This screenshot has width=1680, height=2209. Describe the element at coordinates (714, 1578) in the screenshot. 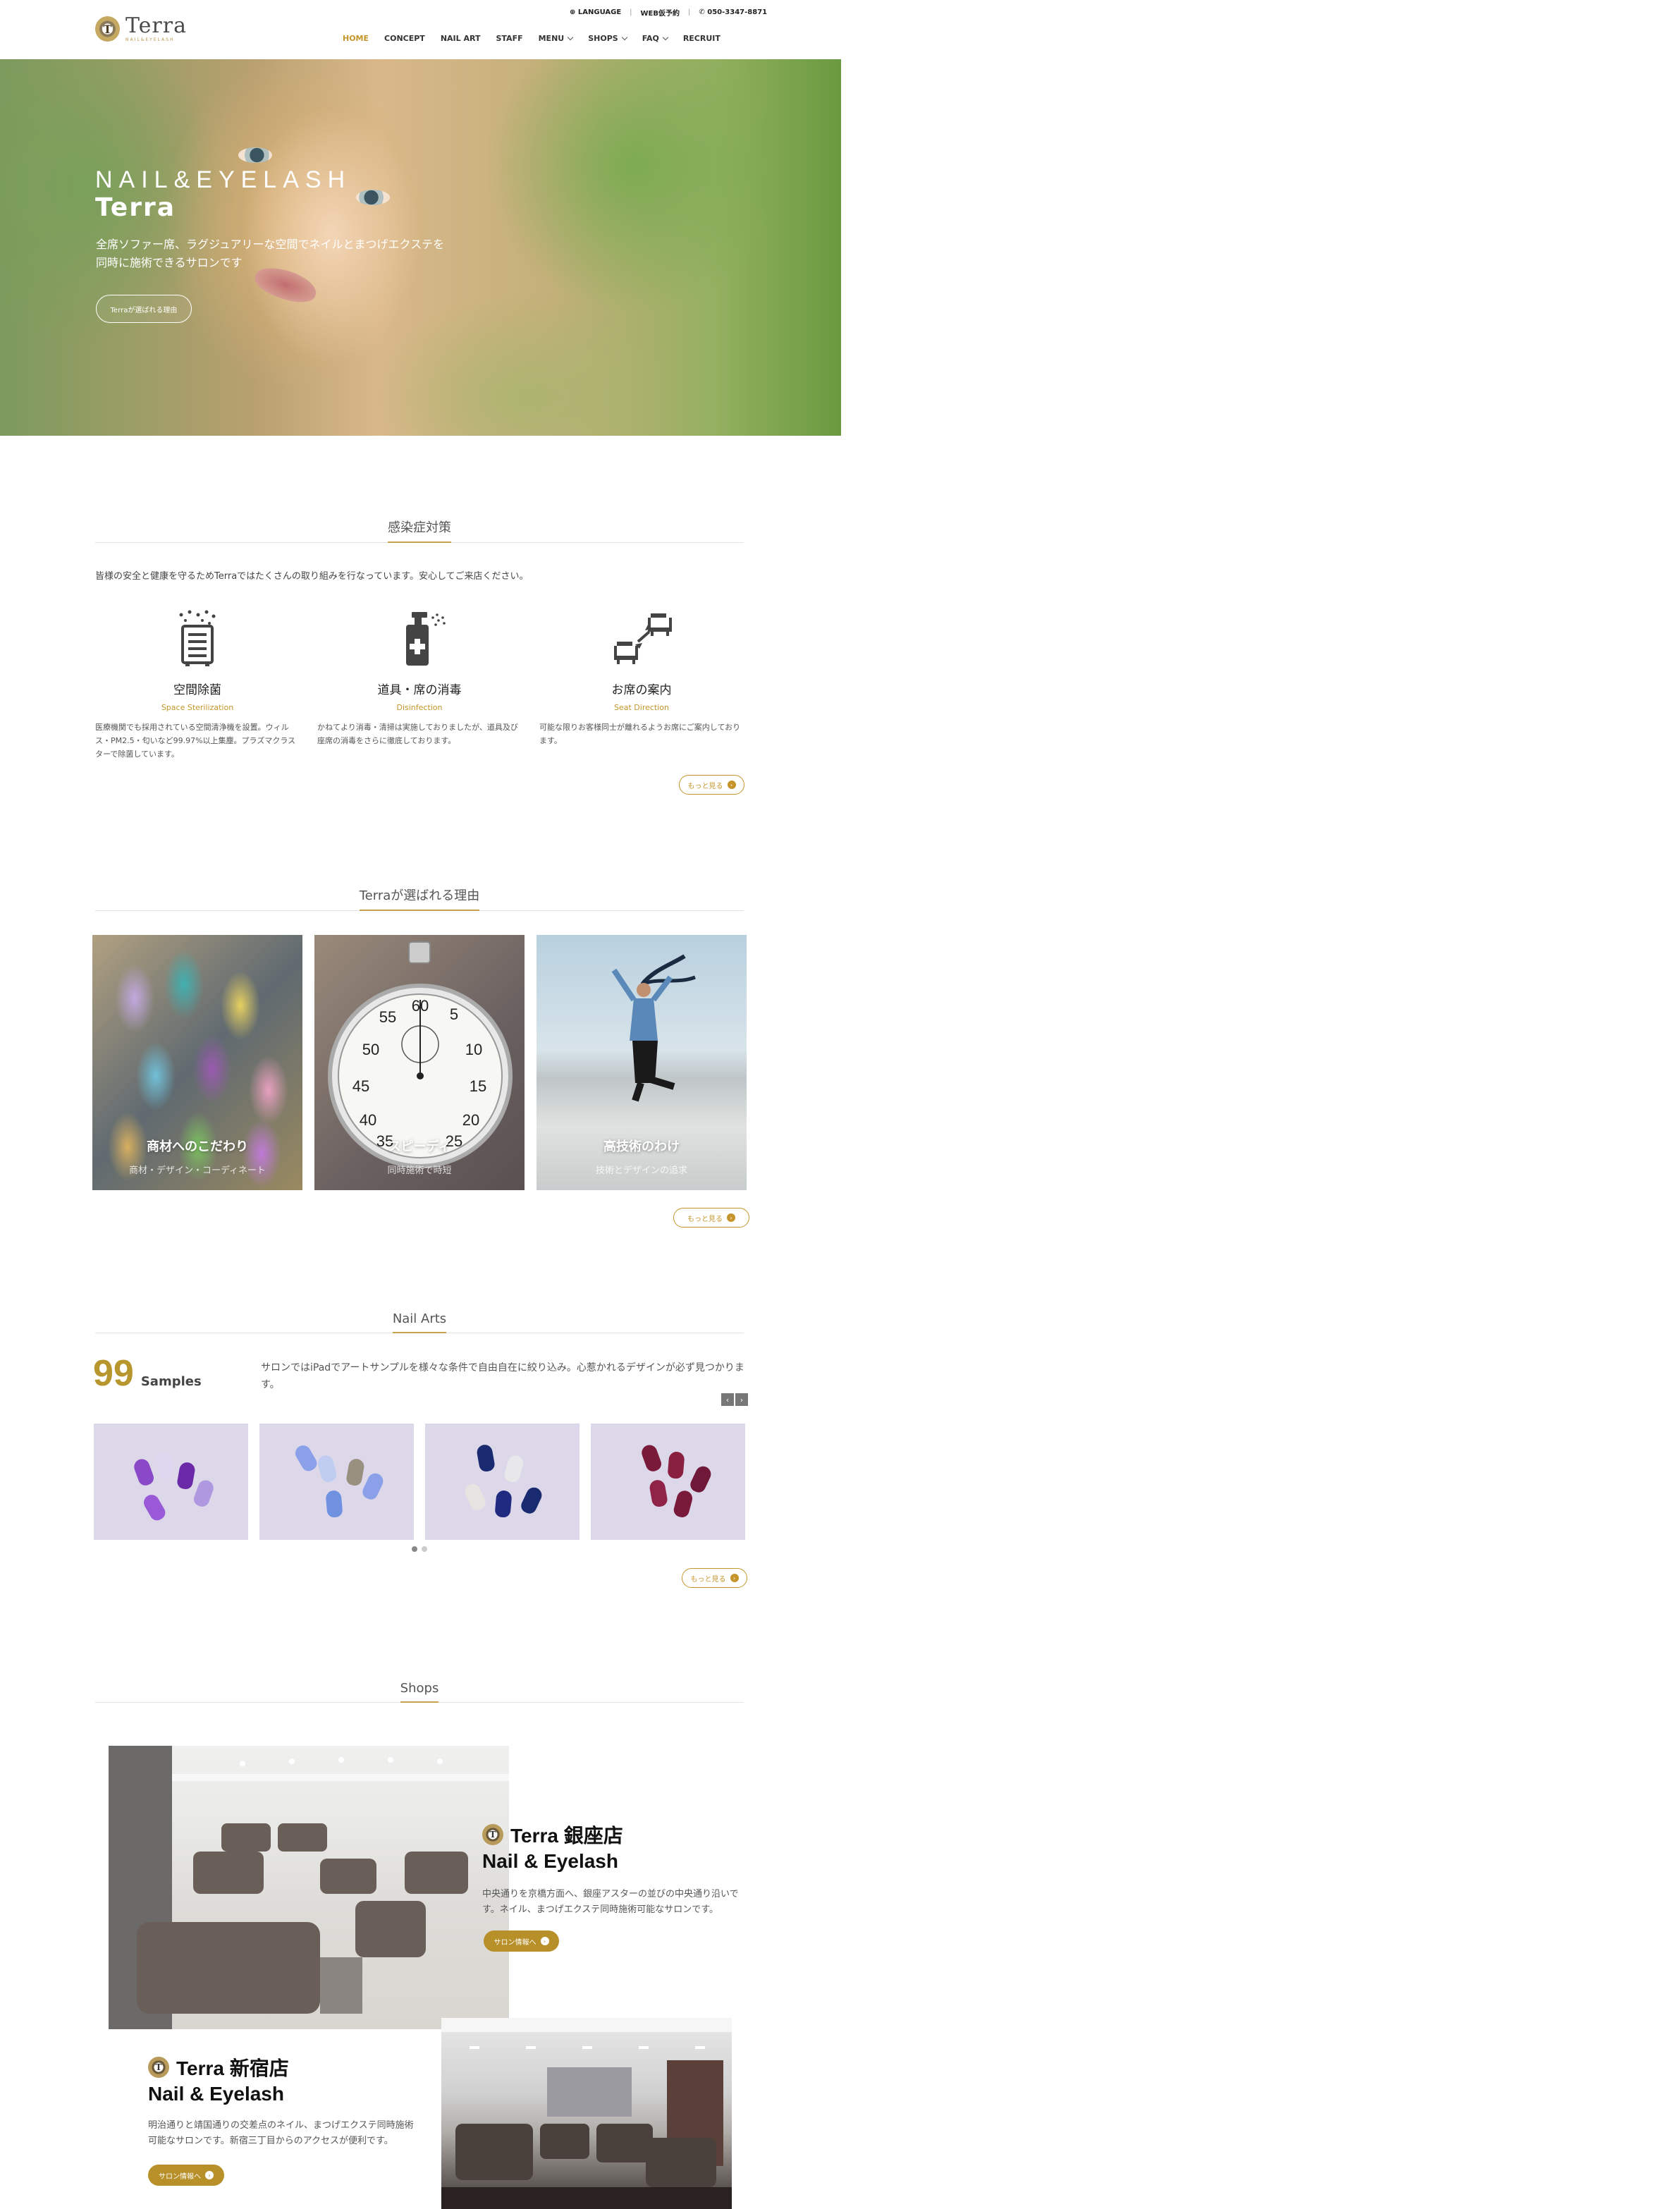

I see `nailarts-more-button: もっと見る ›` at that location.